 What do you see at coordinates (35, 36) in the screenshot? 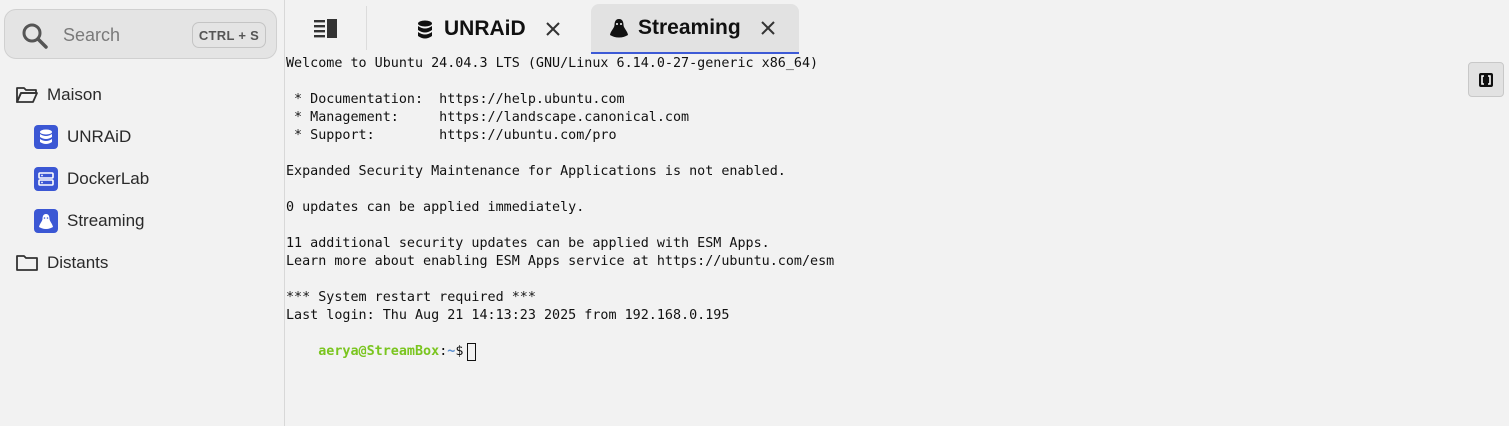
I see `search-icon` at bounding box center [35, 36].